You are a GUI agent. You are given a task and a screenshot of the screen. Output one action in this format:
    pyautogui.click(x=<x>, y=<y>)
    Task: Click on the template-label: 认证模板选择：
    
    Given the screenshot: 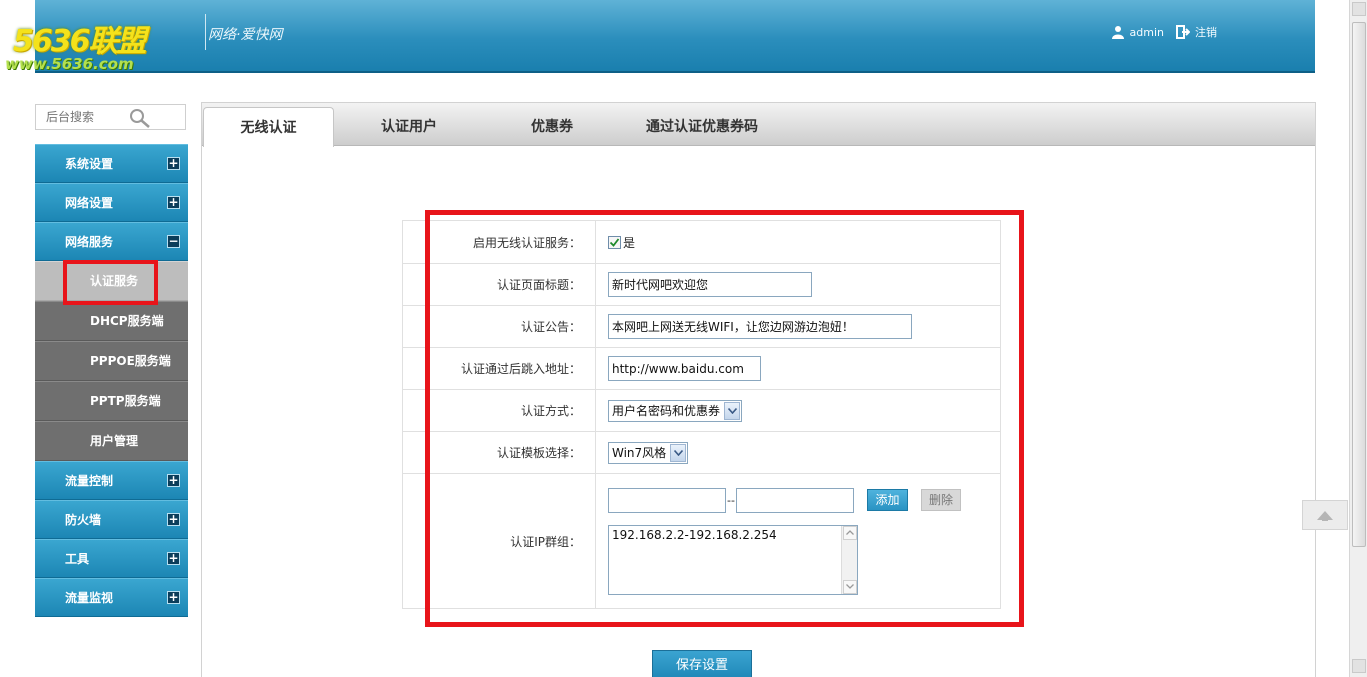 What is the action you would take?
    pyautogui.click(x=499, y=452)
    